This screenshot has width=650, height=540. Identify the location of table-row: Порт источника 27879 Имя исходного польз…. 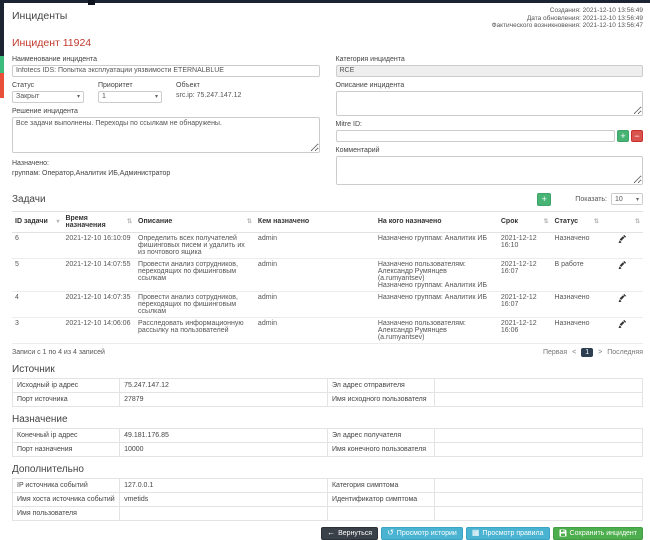
(327, 399).